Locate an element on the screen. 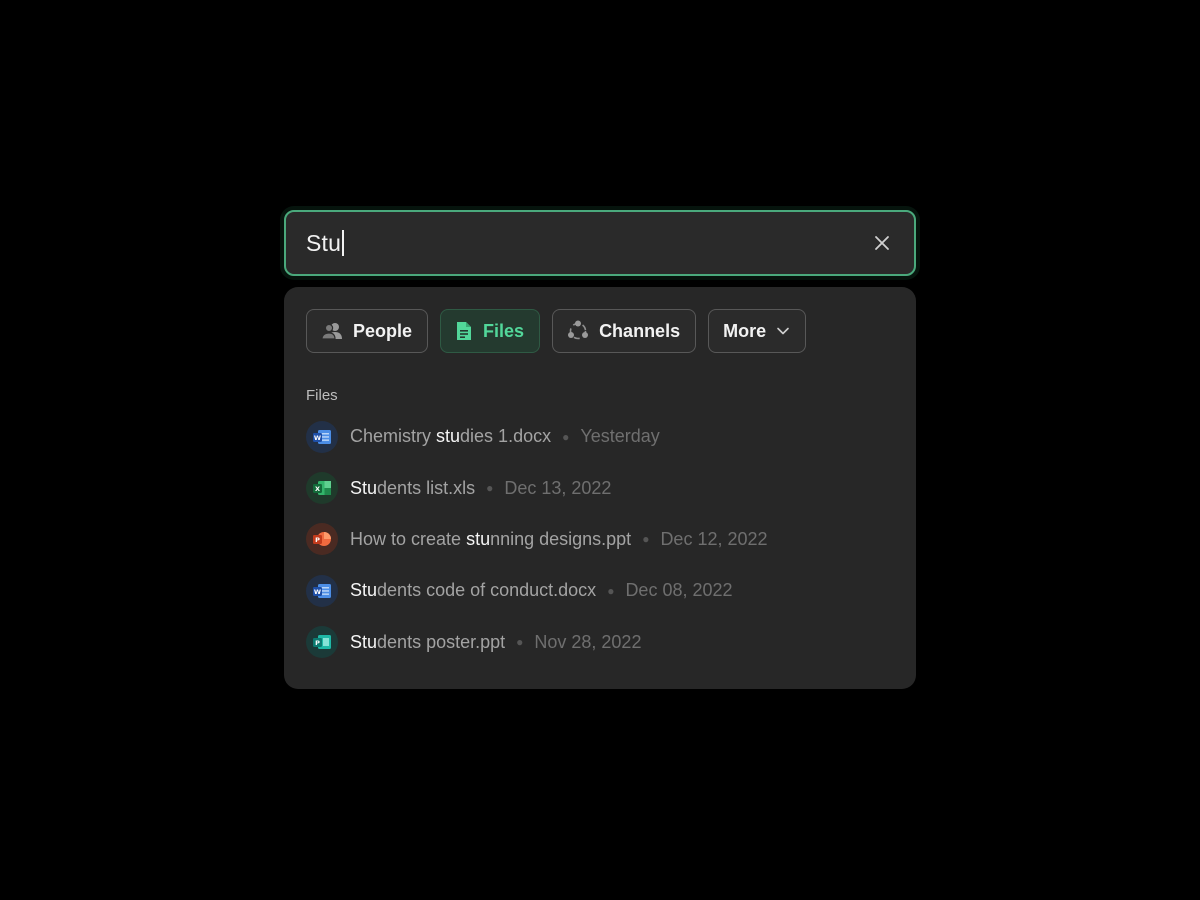 The height and width of the screenshot is (900, 1200). channels-icon is located at coordinates (578, 331).